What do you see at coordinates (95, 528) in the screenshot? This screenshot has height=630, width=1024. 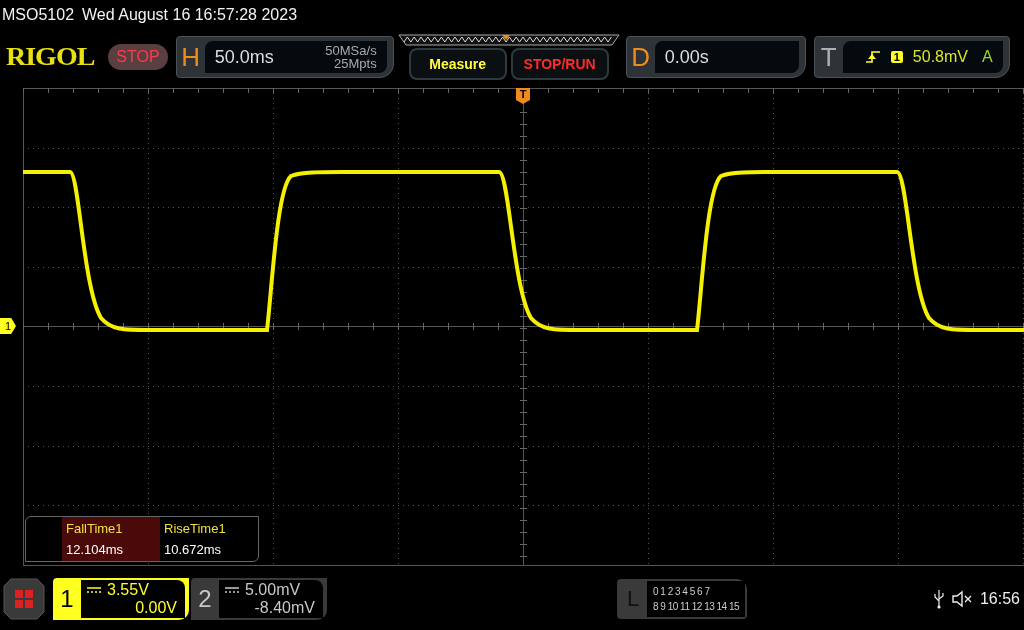 I see `measurement-name: FallTime1` at bounding box center [95, 528].